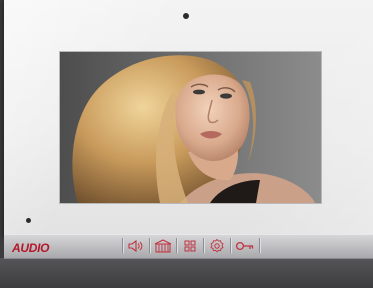 The height and width of the screenshot is (288, 373). I want to click on key-unlock-icon, so click(244, 245).